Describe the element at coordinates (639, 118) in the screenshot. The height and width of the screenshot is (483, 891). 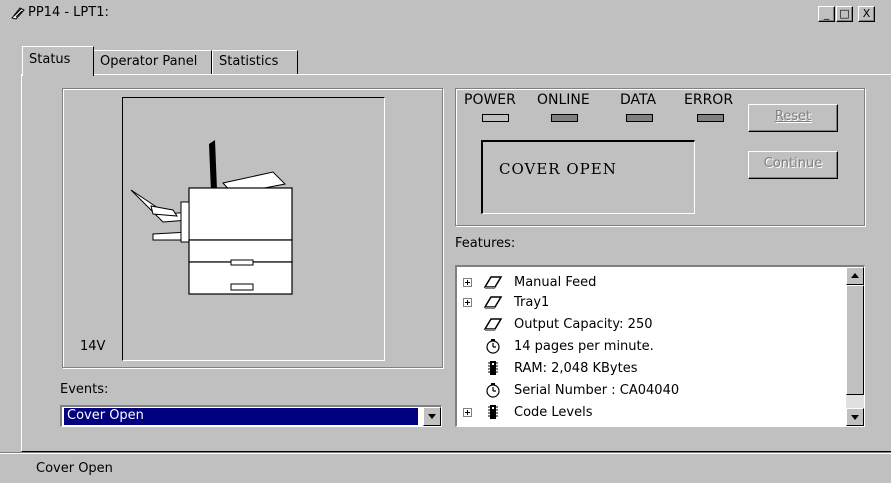
I see `data-indicator-light` at that location.